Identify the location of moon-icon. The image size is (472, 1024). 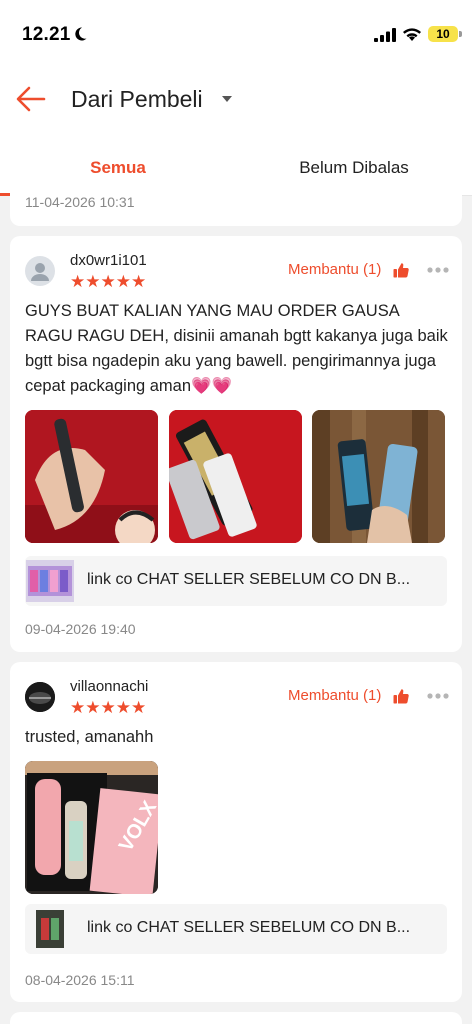
(81, 34).